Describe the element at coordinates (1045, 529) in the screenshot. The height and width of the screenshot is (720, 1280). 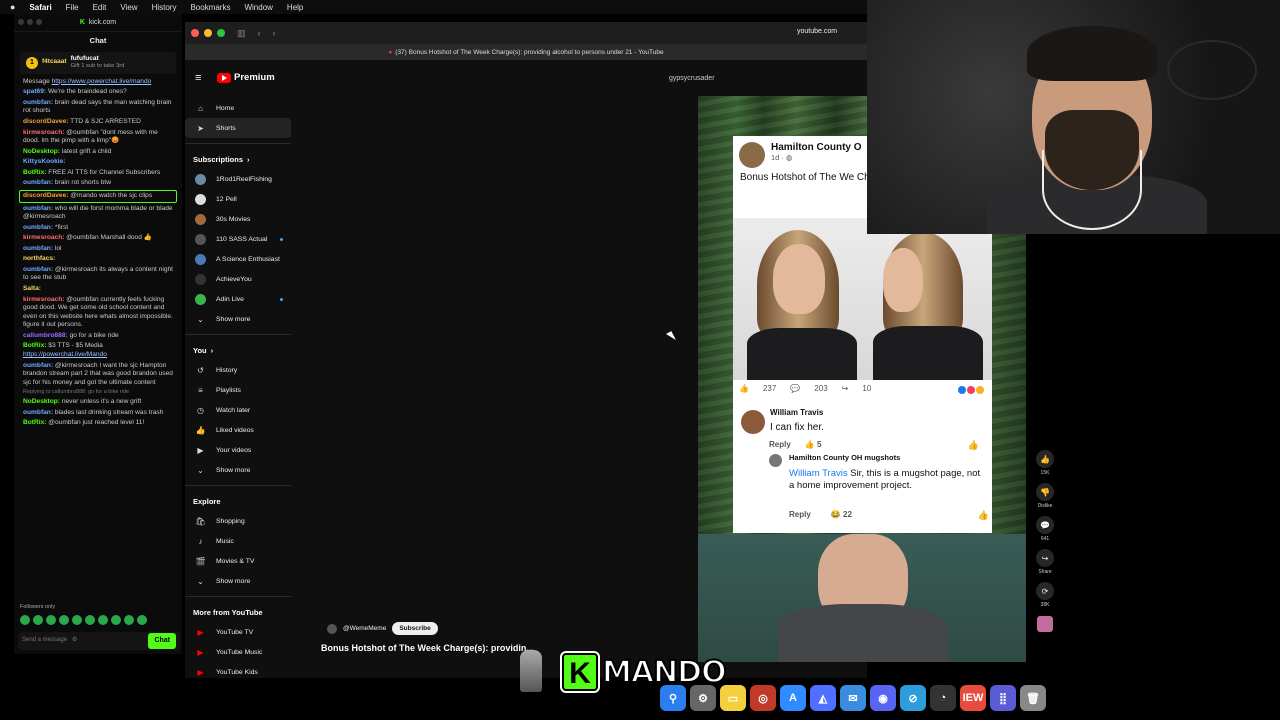
I see `short-action-button: 💬 641` at that location.